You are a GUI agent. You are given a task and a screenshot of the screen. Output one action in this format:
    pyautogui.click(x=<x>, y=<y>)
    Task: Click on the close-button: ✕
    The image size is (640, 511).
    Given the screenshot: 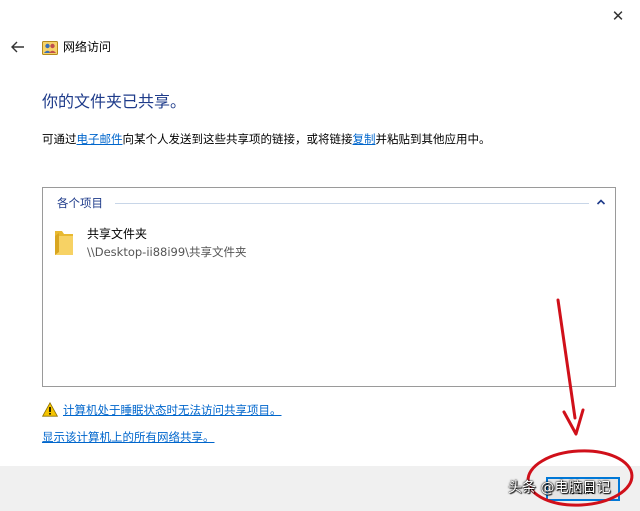 What is the action you would take?
    pyautogui.click(x=618, y=16)
    